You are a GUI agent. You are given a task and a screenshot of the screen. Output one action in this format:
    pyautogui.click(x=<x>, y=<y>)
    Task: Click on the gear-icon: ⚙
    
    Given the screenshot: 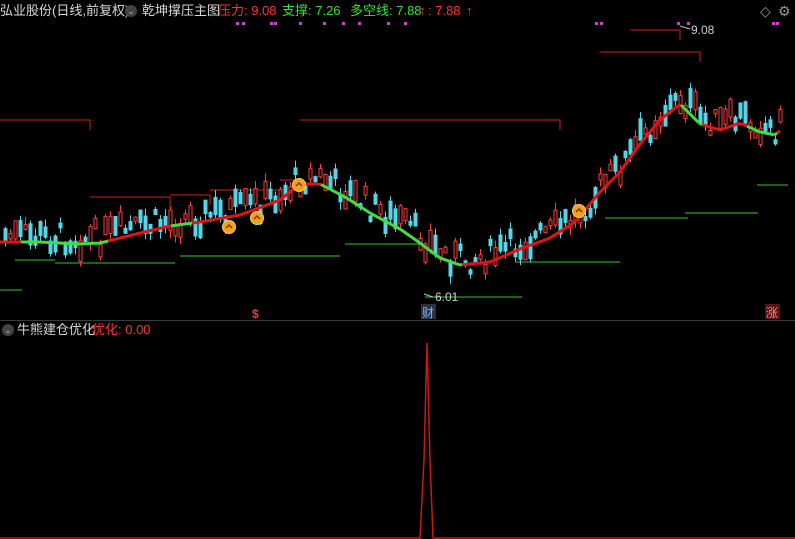 What is the action you would take?
    pyautogui.click(x=784, y=11)
    